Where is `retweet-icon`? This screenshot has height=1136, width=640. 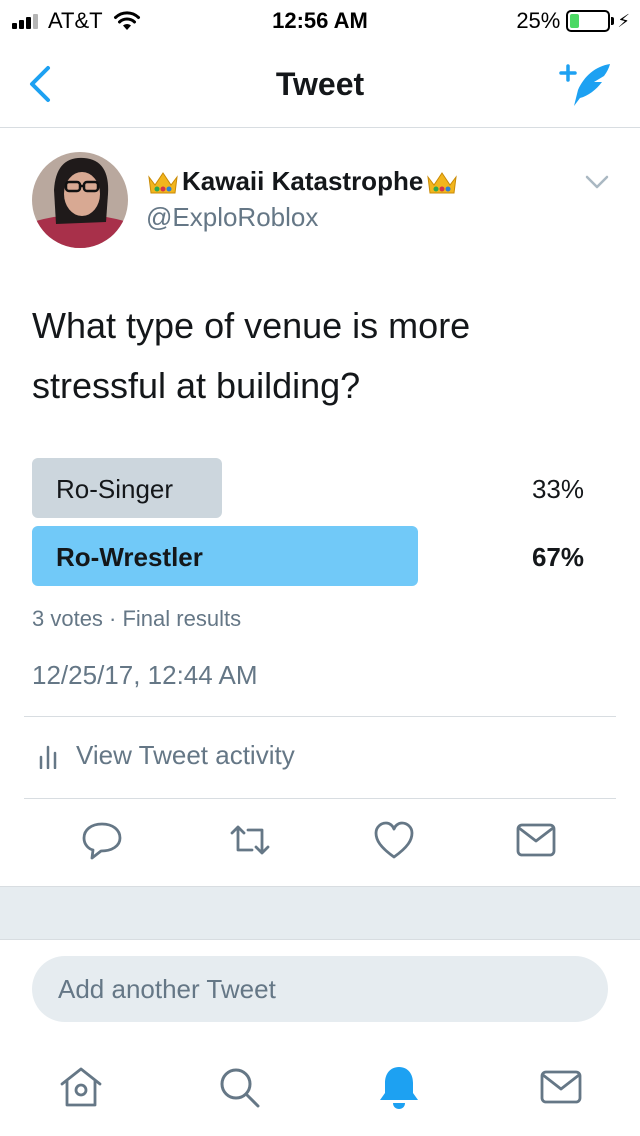 retweet-icon is located at coordinates (250, 840).